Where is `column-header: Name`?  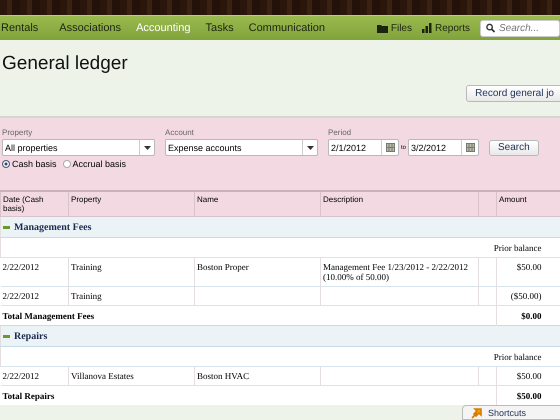 column-header: Name is located at coordinates (257, 203).